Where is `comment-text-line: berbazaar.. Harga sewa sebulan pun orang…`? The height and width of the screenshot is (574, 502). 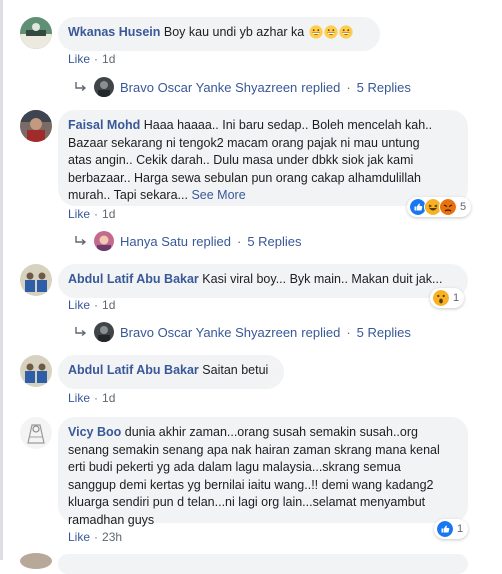 comment-text-line: berbazaar.. Harga sewa sebulan pun orang… is located at coordinates (245, 177).